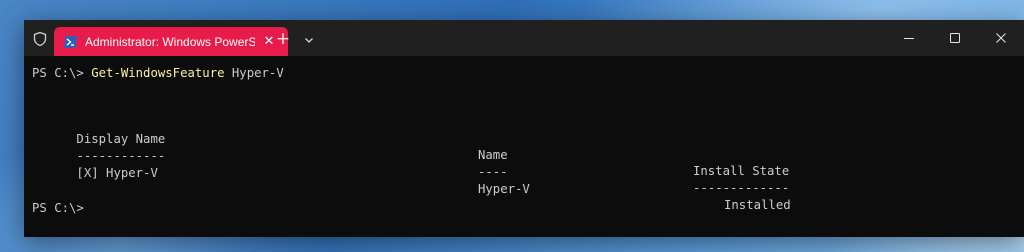  I want to click on title-bar: Administrator: Windows PowerShell ✕ +, so click(524, 38).